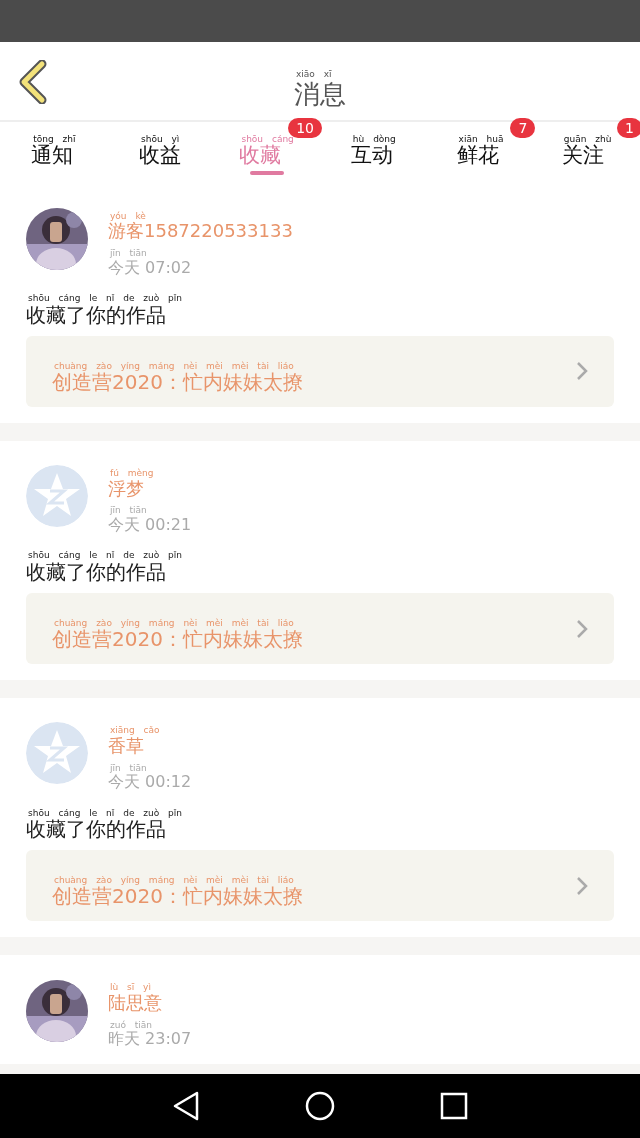 The height and width of the screenshot is (1138, 640). What do you see at coordinates (186, 1106) in the screenshot?
I see `back-nav-icon` at bounding box center [186, 1106].